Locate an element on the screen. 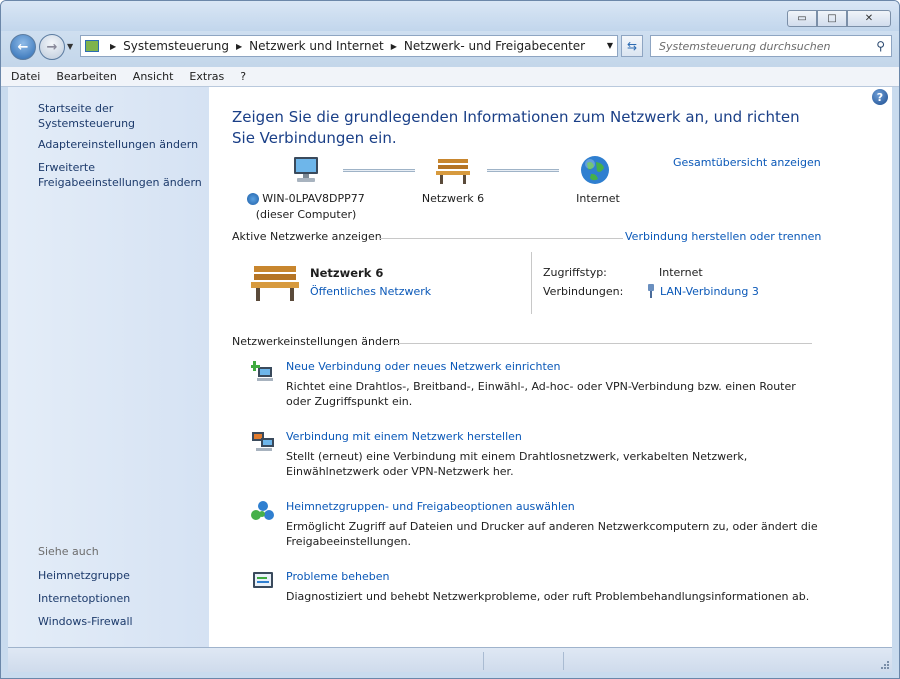  lan-connection-link: LAN-Verbindung 3 is located at coordinates (709, 291).